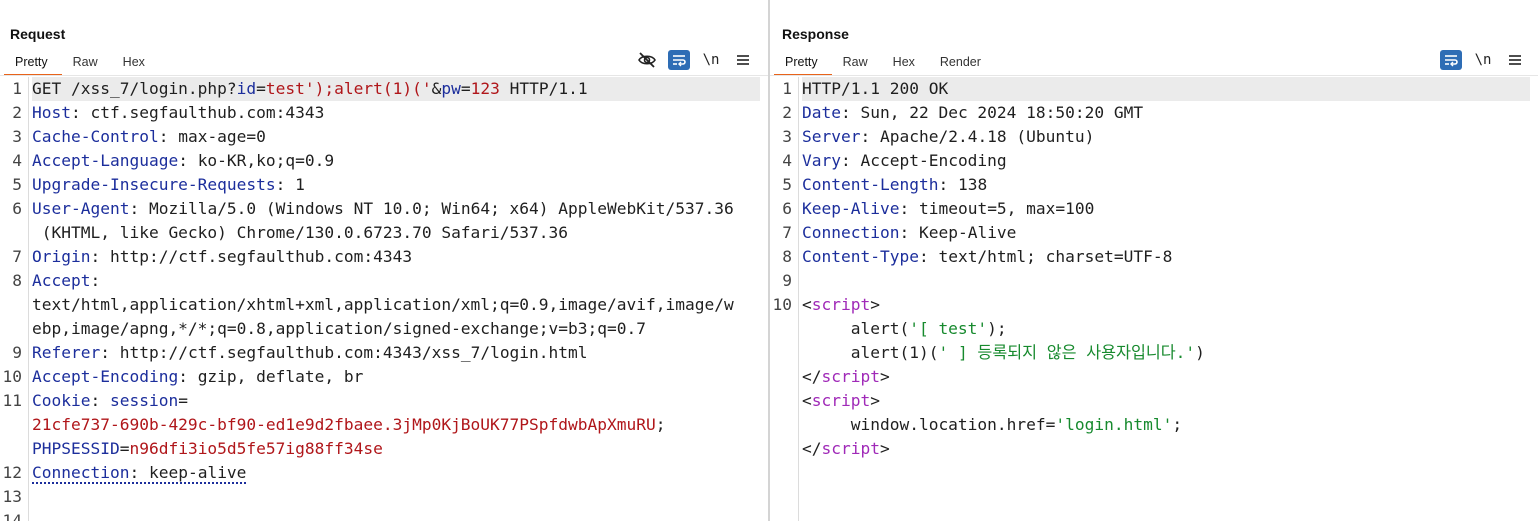 The width and height of the screenshot is (1538, 521). Describe the element at coordinates (885, 184) in the screenshot. I see `code-line: 5 Content-Length: 138` at that location.